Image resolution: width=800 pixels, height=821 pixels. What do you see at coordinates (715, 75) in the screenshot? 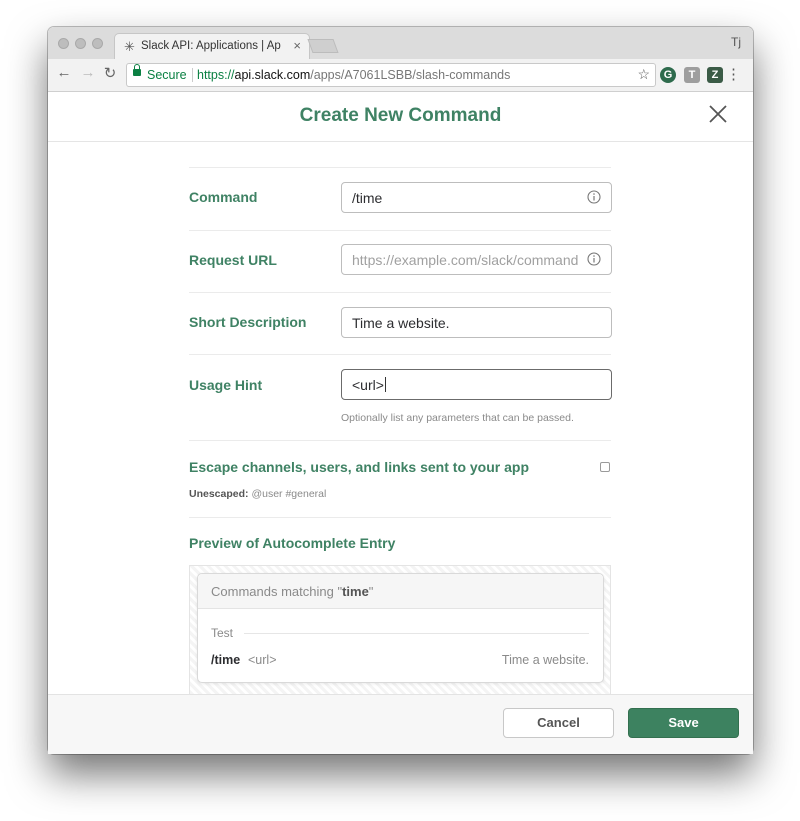
I see `extension-z-icon: Z` at bounding box center [715, 75].